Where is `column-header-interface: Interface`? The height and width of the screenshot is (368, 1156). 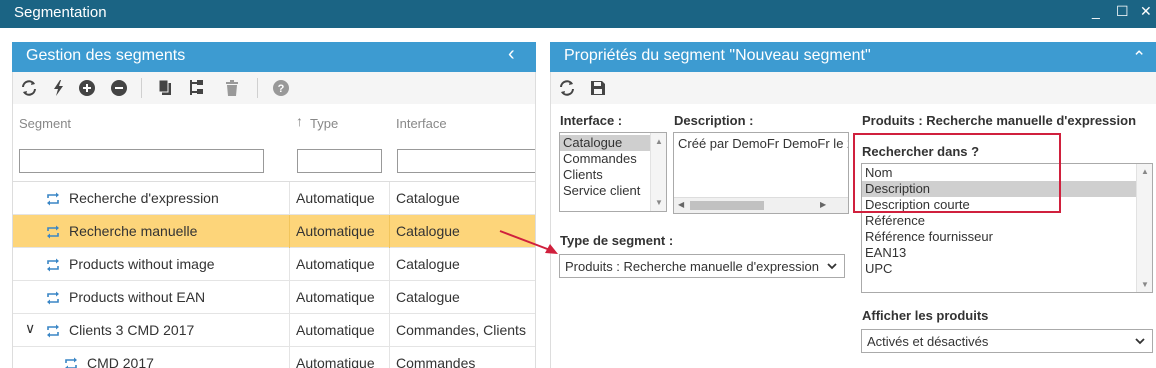 column-header-interface: Interface is located at coordinates (421, 123).